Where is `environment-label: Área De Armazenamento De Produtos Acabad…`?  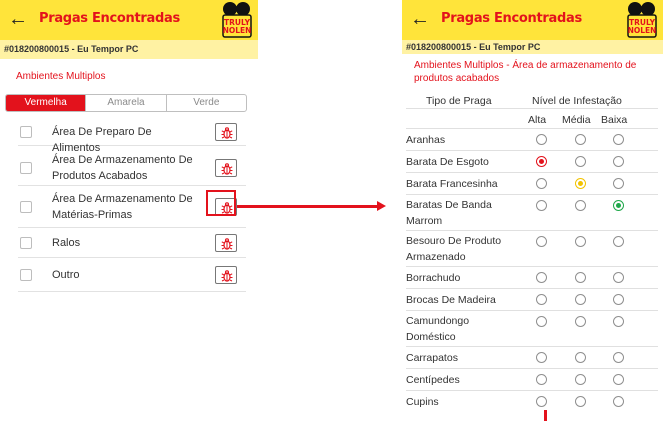
environment-label: Área De Armazenamento De Produtos Acabad… is located at coordinates (122, 167).